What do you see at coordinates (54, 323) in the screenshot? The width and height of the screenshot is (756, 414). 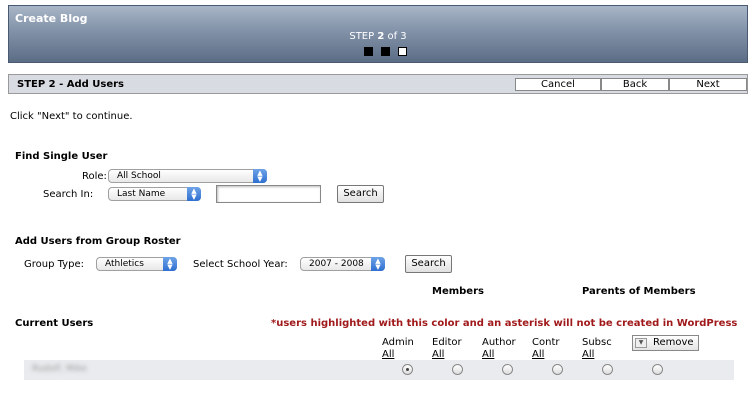 I see `current-users-title: Current Users` at bounding box center [54, 323].